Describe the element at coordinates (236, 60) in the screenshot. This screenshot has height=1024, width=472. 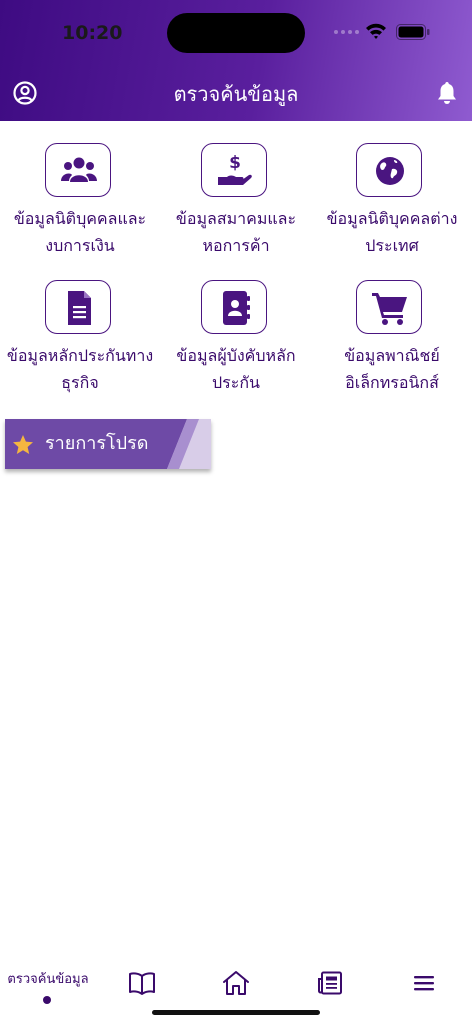
I see `app-header: 10:20 ตรวจค้นข้อมูล` at that location.